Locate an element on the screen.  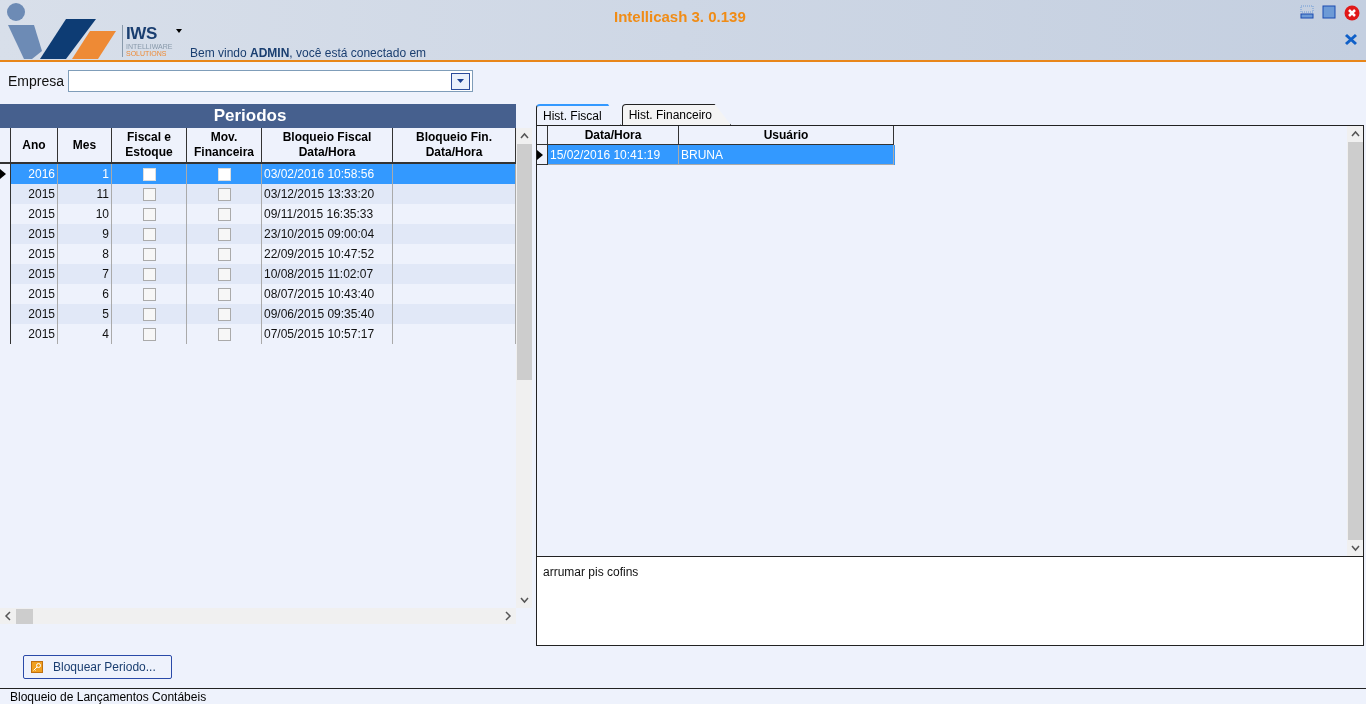
logo-icon is located at coordinates (60, 30).